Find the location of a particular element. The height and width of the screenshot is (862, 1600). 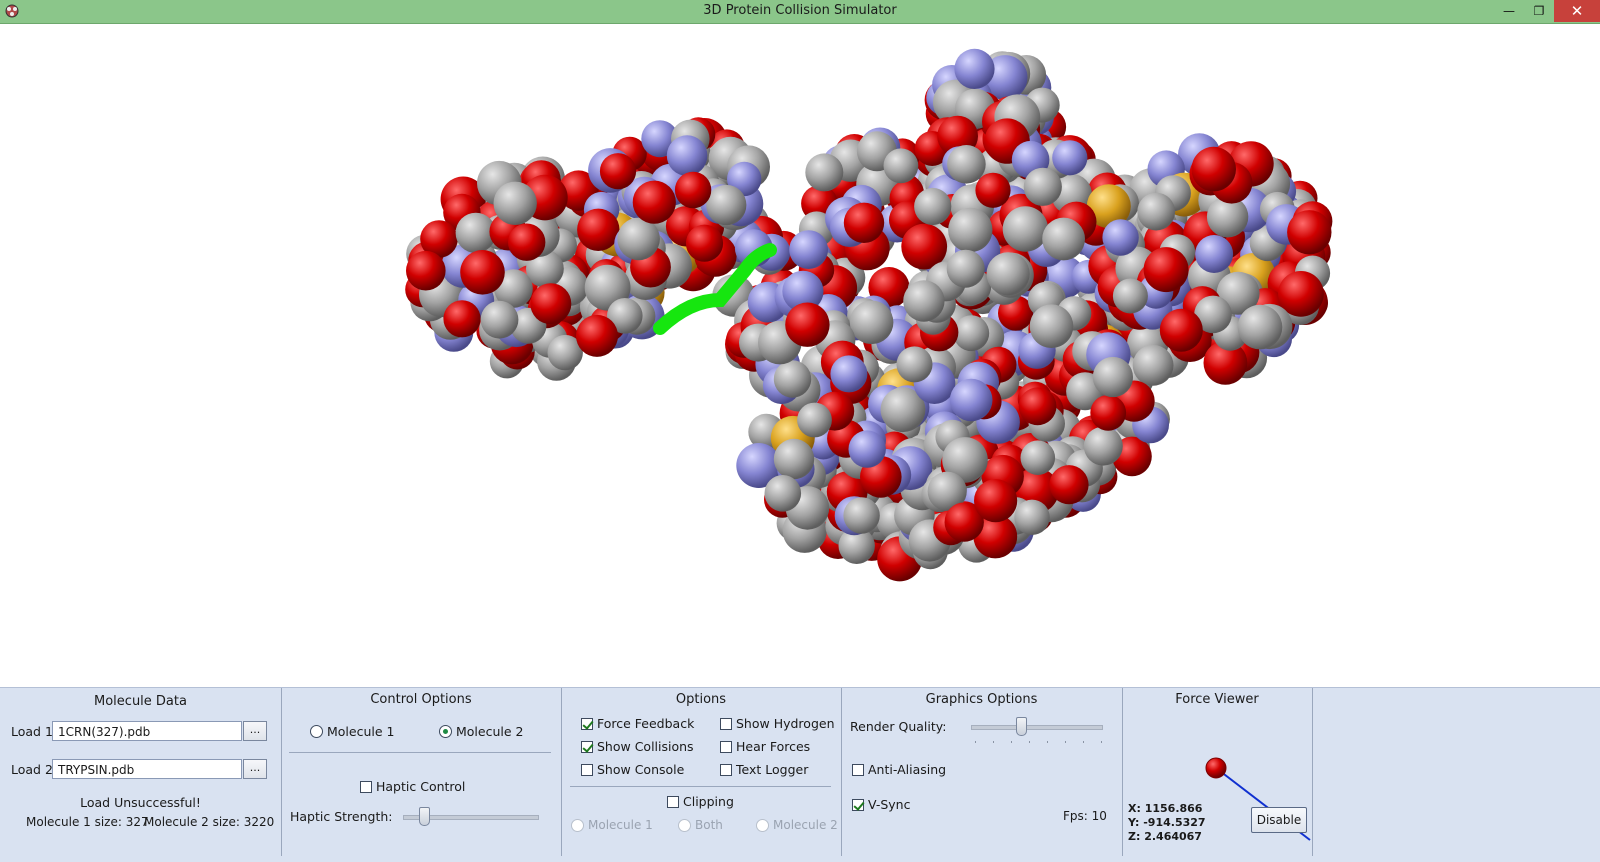

clip-radio-molecule-1: Molecule 1 is located at coordinates (612, 825).